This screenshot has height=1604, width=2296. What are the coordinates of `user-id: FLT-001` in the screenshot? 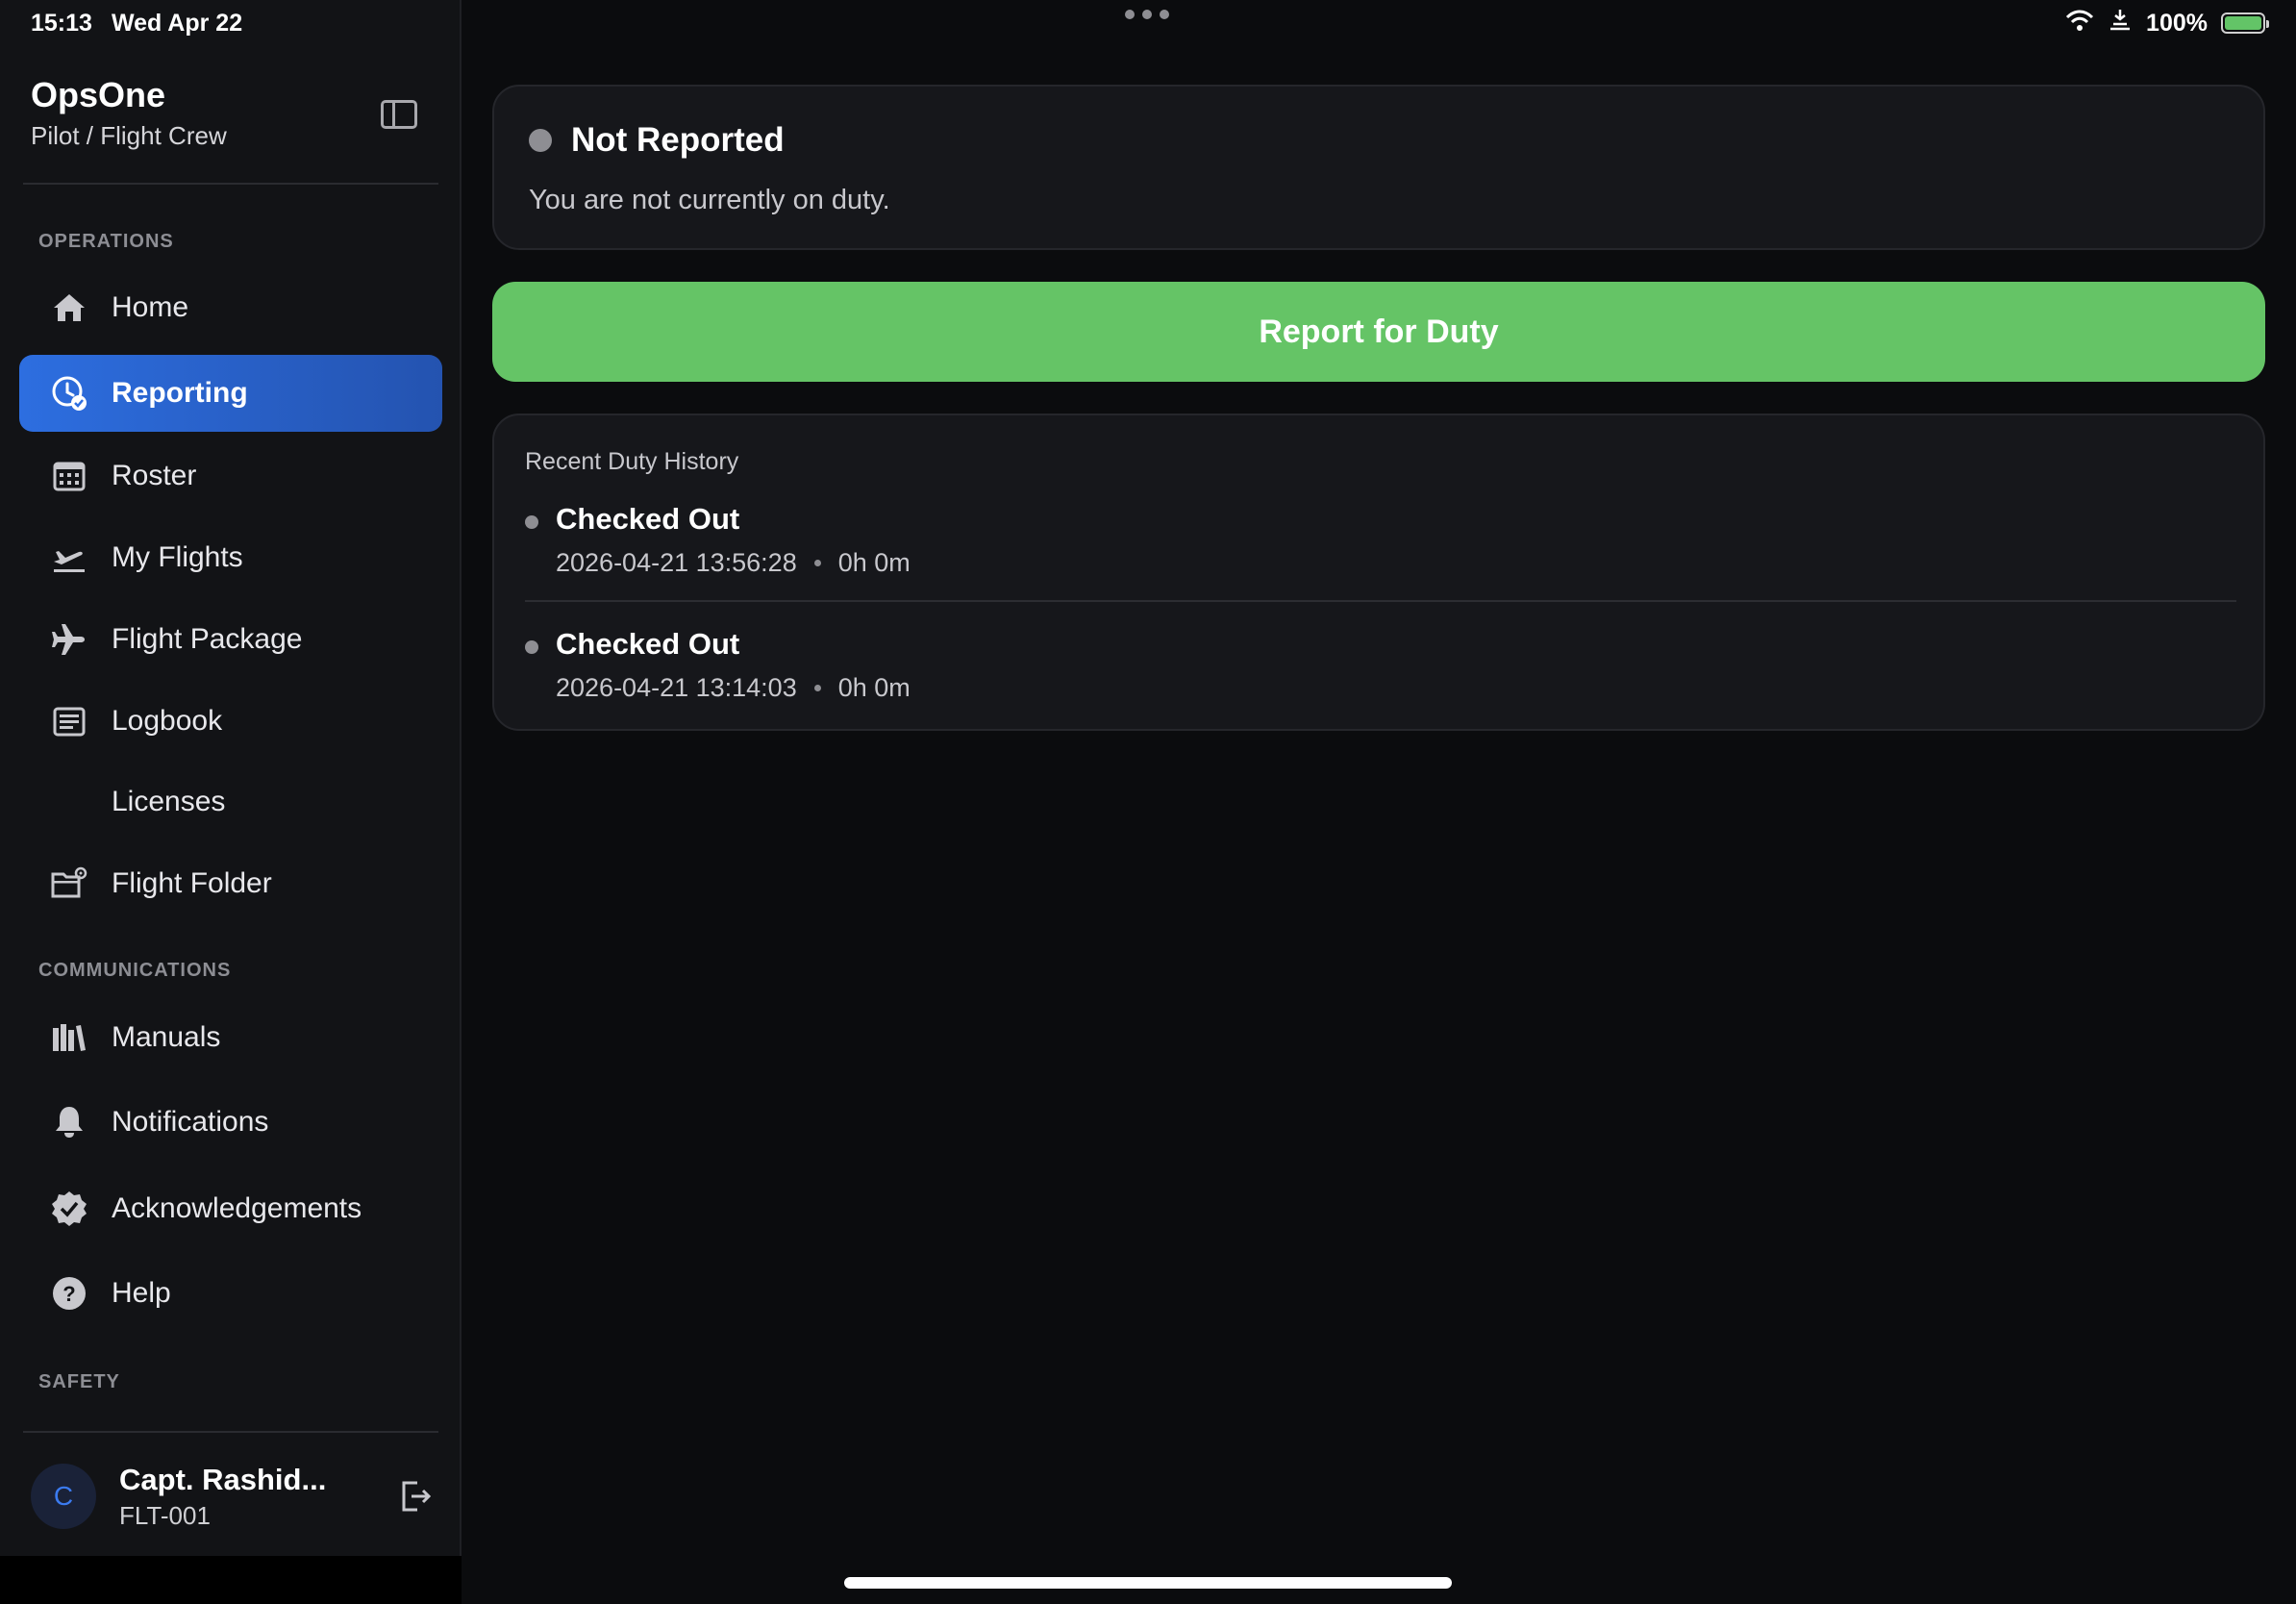 It's located at (165, 1515).